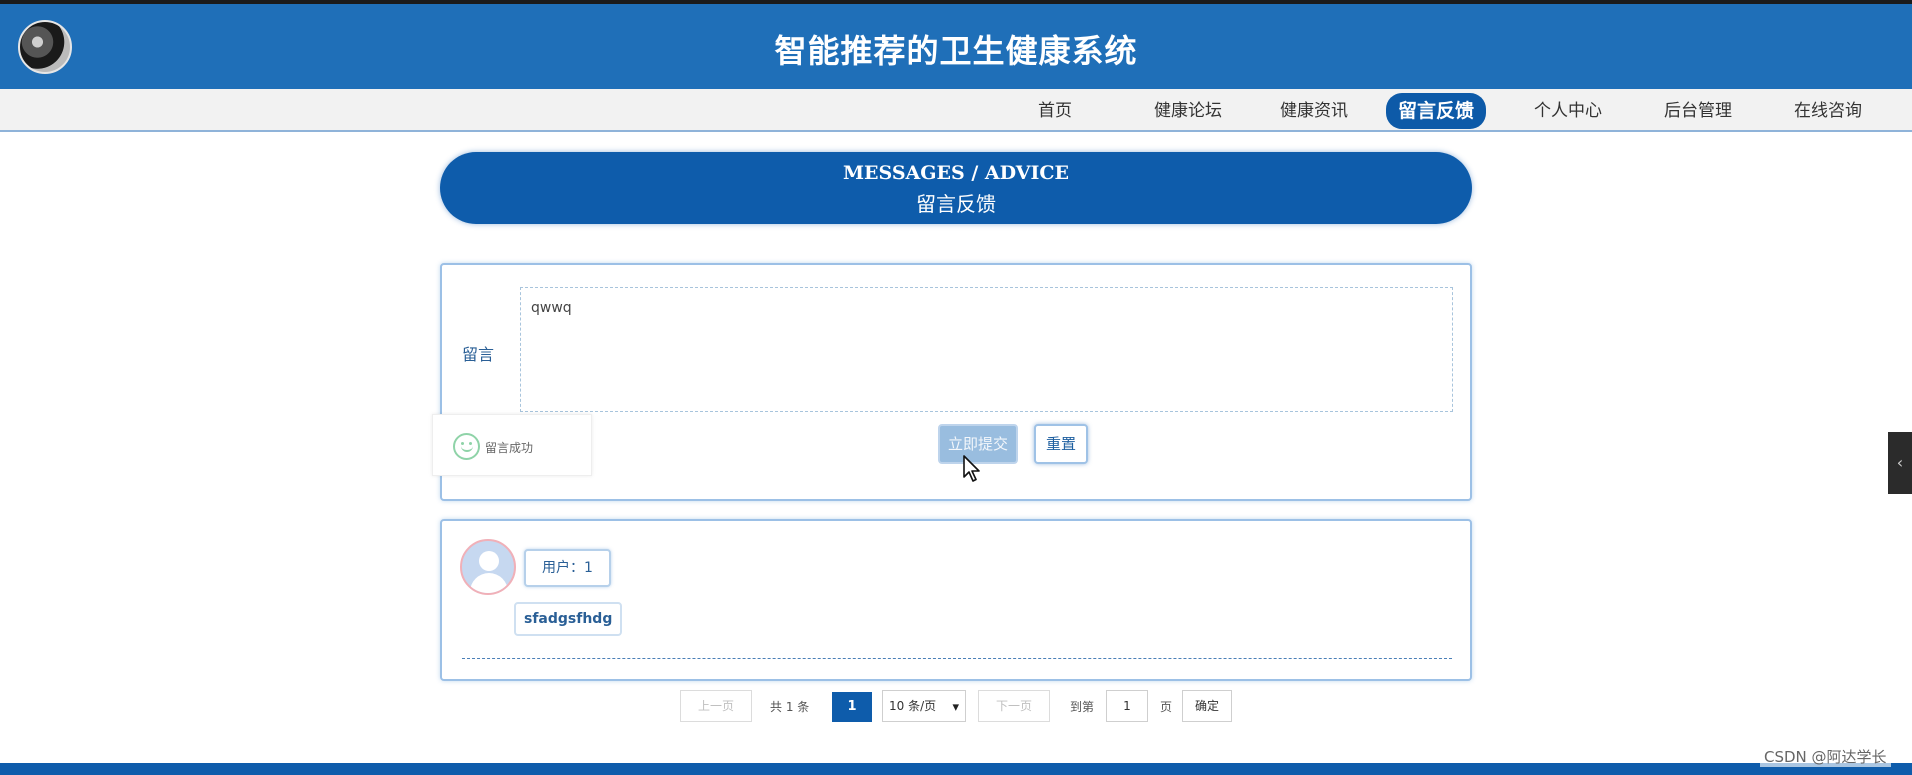 This screenshot has height=775, width=1912. What do you see at coordinates (956, 110) in the screenshot?
I see `main-nav: 首页 健康论坛 健康资讯 留言反馈 个人中心 后台管理 在线咨询` at bounding box center [956, 110].